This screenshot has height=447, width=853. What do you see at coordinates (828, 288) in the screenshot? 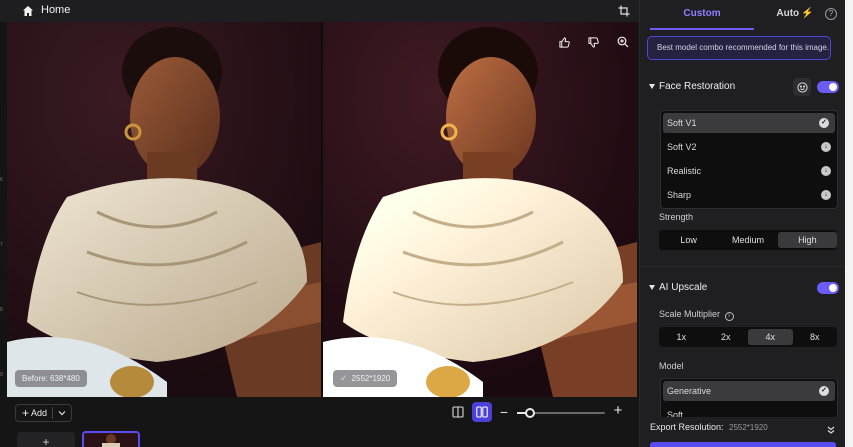
I see `ai-upscale-toggle` at bounding box center [828, 288].